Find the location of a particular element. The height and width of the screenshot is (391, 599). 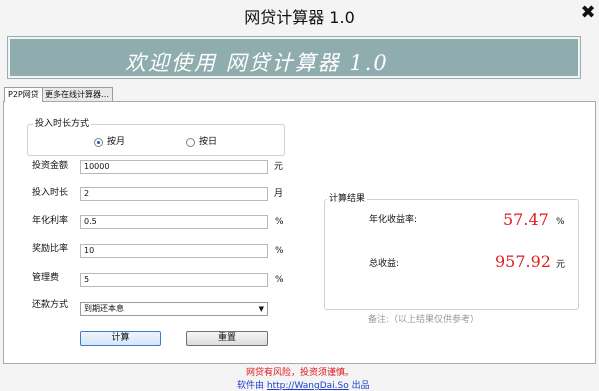

repayment-selected-value: 到期还本息 is located at coordinates (104, 308).